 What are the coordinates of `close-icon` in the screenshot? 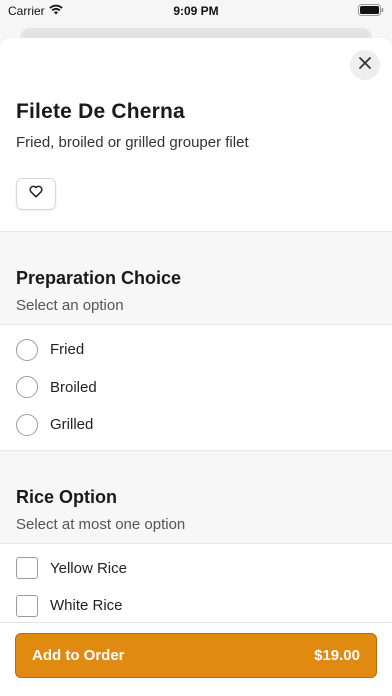 It's located at (365, 65).